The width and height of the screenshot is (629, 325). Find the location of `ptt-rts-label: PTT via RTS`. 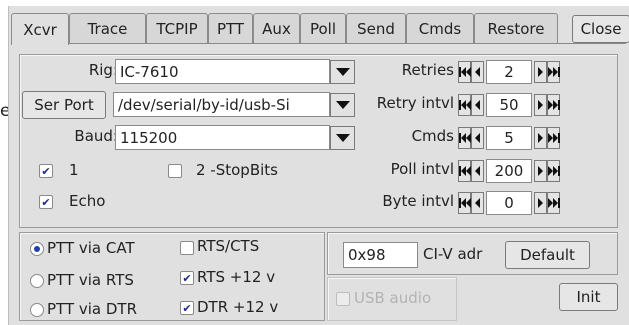

ptt-rts-label: PTT via RTS is located at coordinates (90, 280).